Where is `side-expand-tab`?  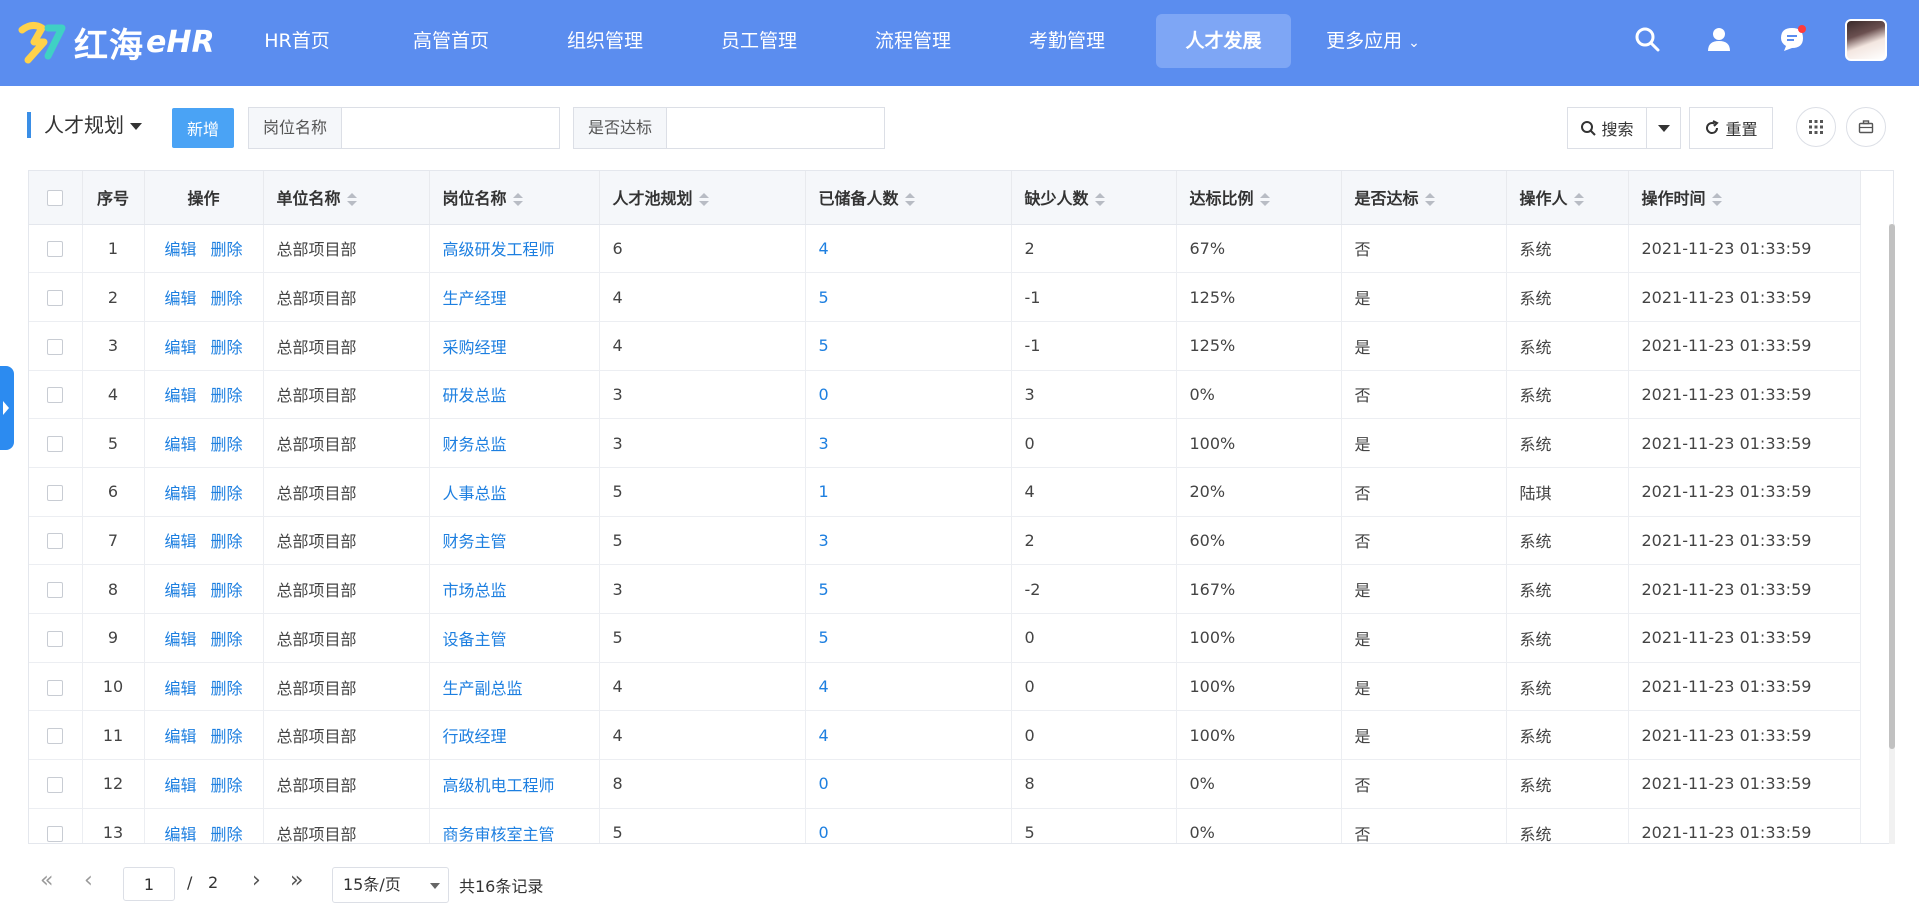
side-expand-tab is located at coordinates (7, 408).